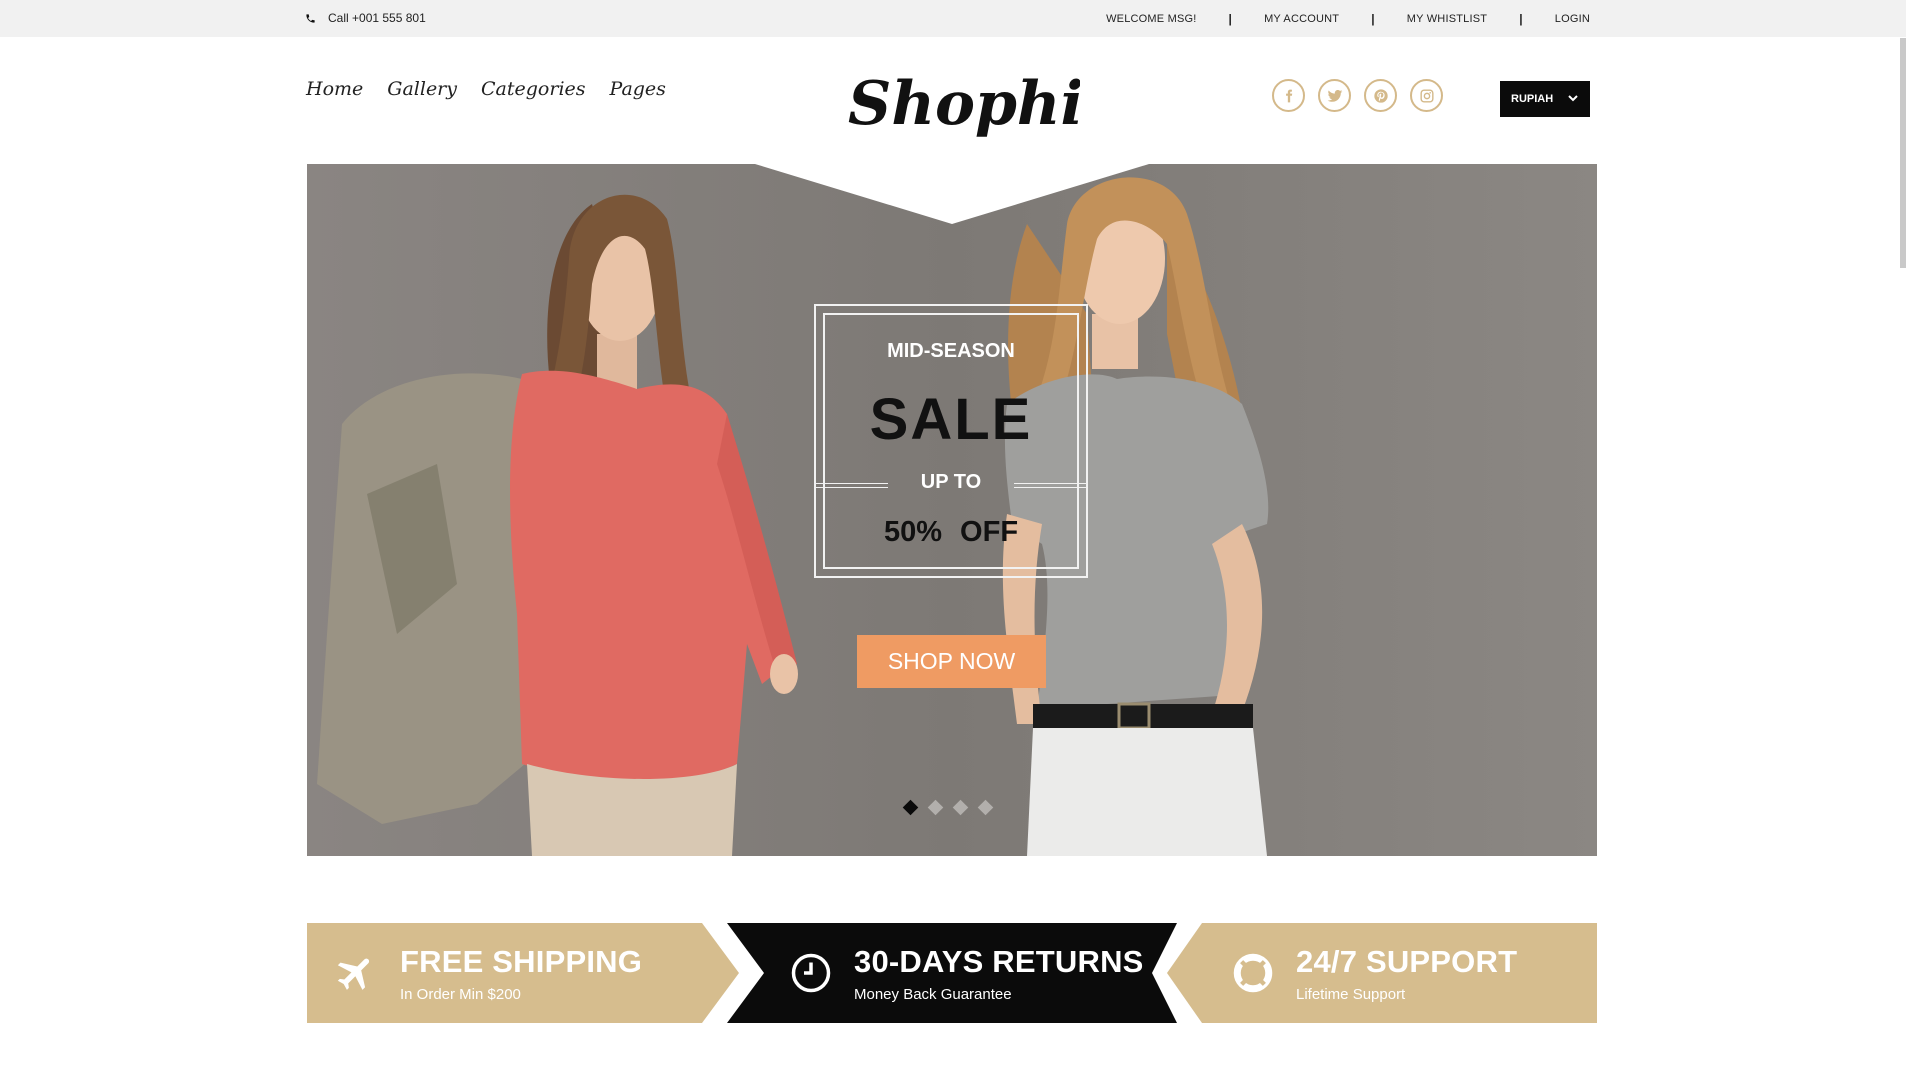  Describe the element at coordinates (1532, 99) in the screenshot. I see `currency-label: RUPIAH` at that location.